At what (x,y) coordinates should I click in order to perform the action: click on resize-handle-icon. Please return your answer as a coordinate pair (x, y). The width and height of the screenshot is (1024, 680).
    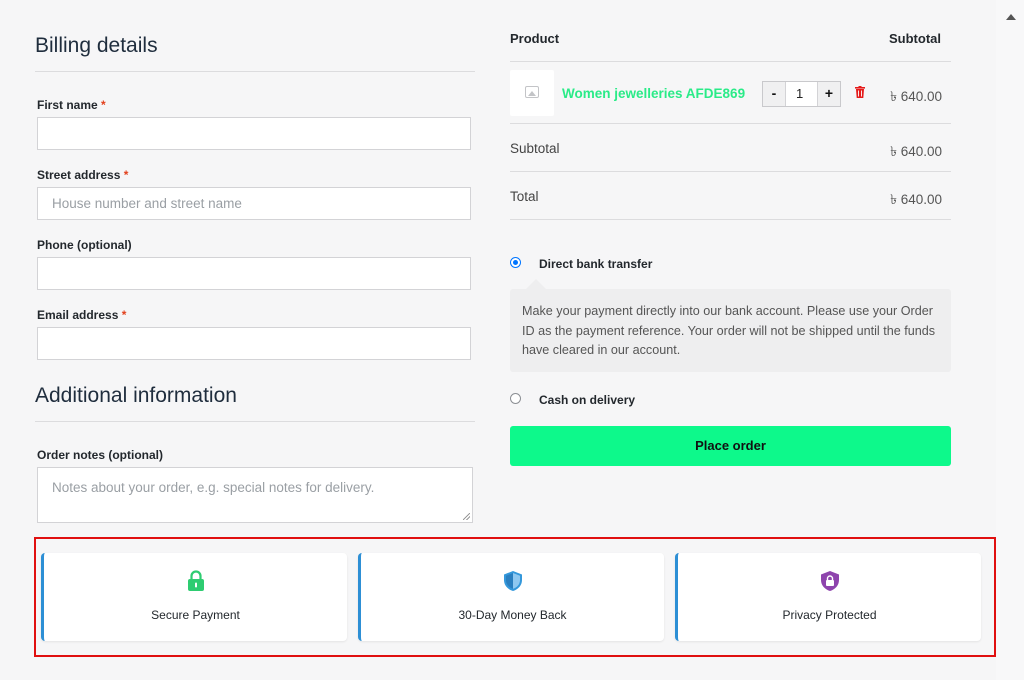
    Looking at the image, I should click on (466, 516).